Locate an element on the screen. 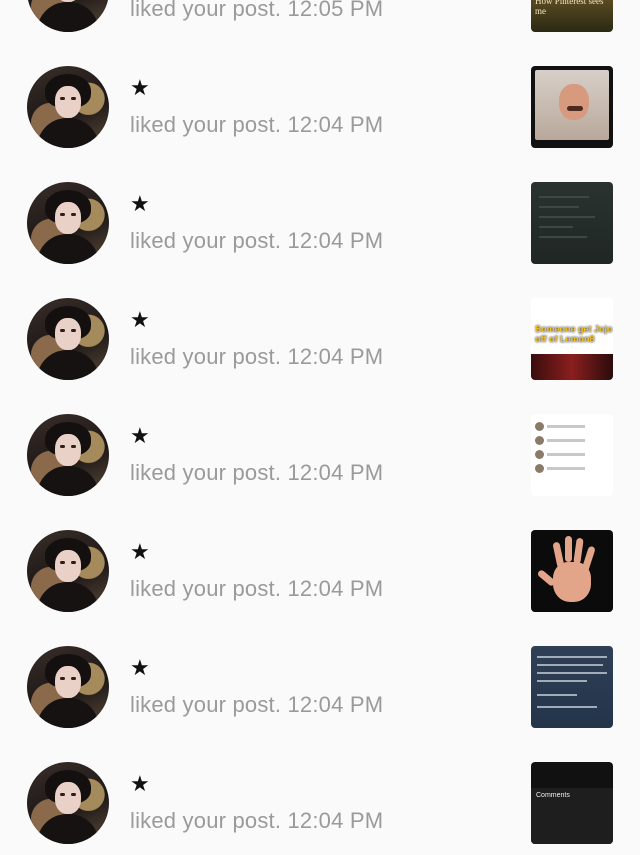 This screenshot has width=640, height=855. post-thumbnail: Someone get Jojo off of Lemon8 is located at coordinates (572, 339).